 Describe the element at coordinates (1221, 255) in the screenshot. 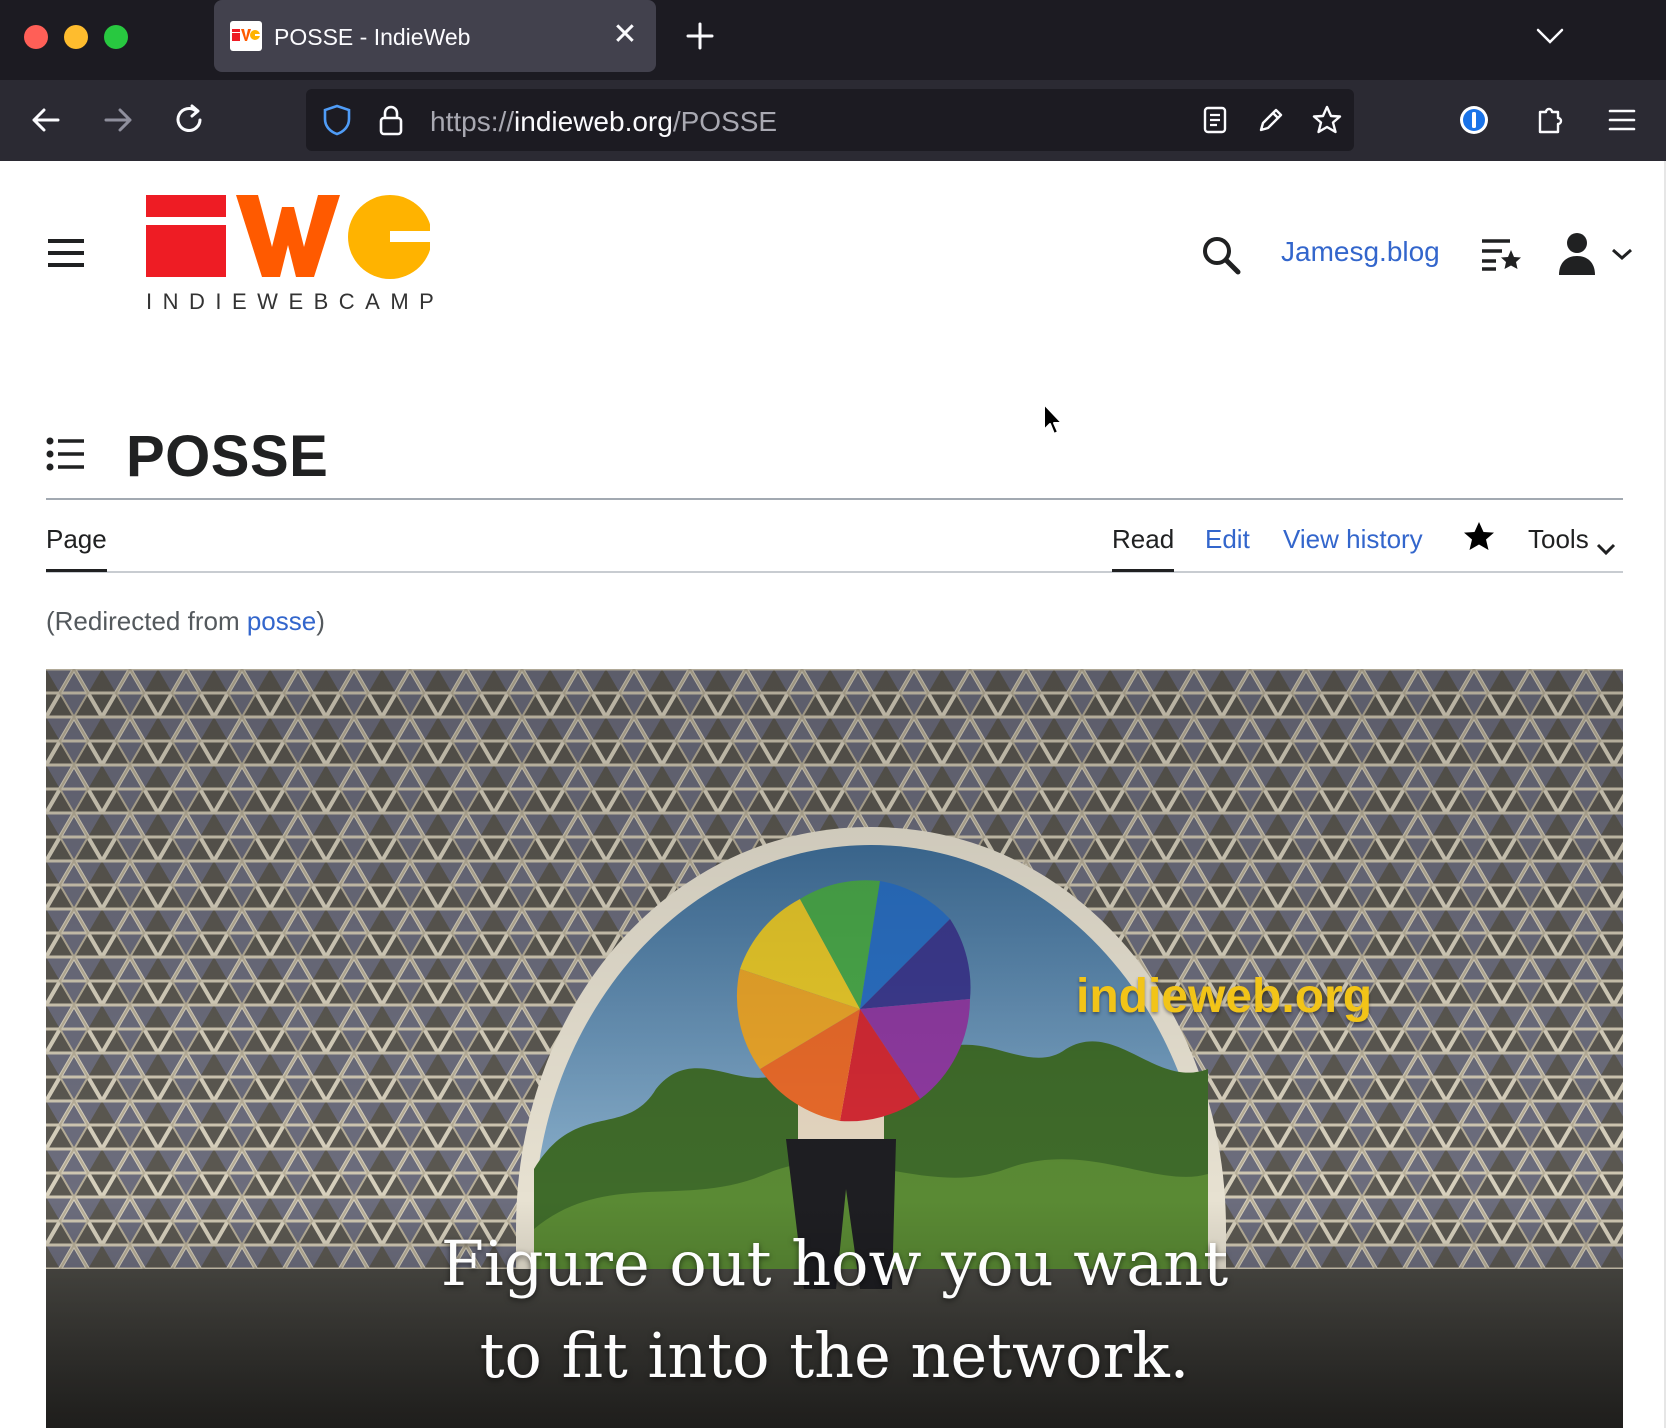

I see `search-icon` at that location.